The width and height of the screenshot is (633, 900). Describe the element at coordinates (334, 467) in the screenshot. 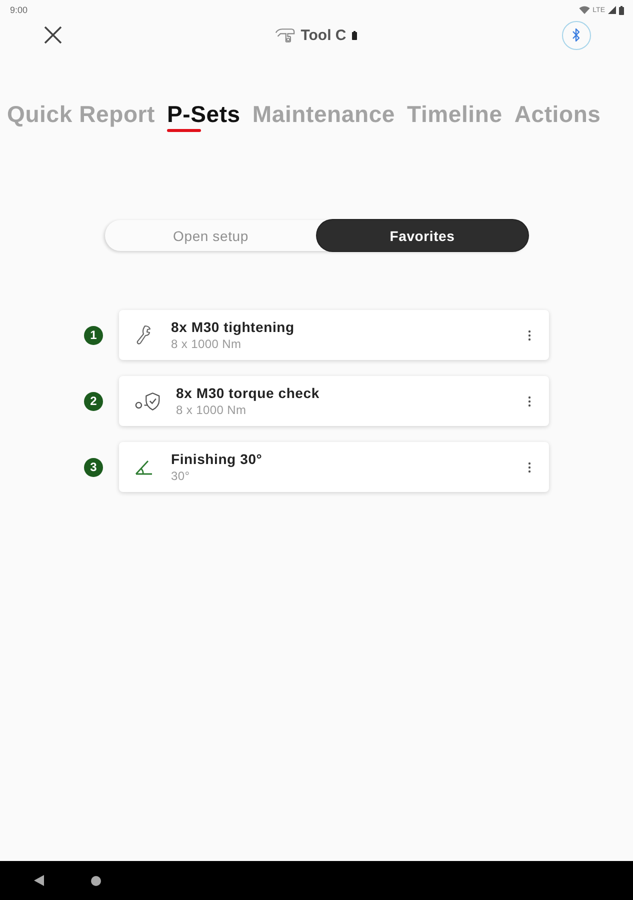

I see `pset-card: Finishing 30° 30°` at that location.